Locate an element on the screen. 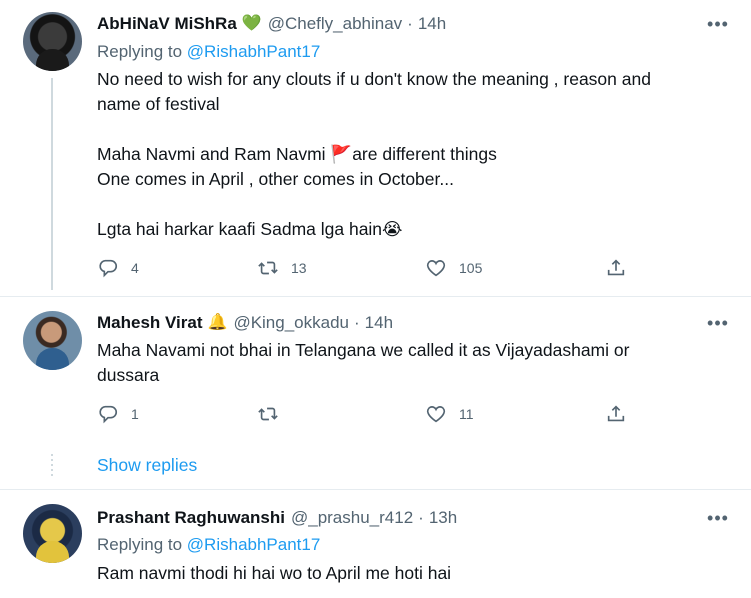 The image size is (751, 598). tweet-line: dussara is located at coordinates (128, 375).